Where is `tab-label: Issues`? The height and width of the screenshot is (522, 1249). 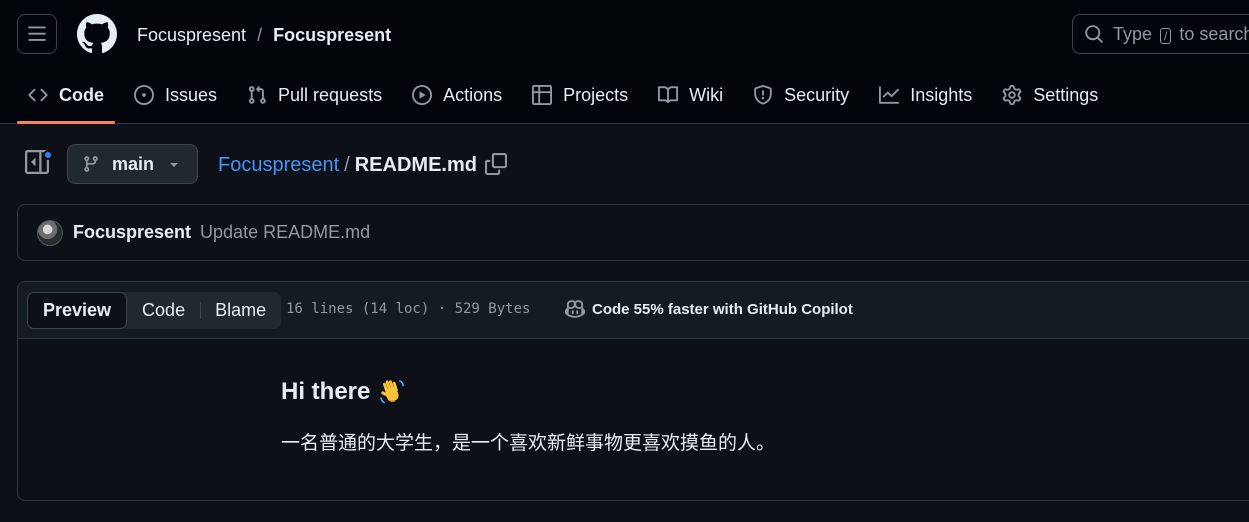 tab-label: Issues is located at coordinates (191, 94).